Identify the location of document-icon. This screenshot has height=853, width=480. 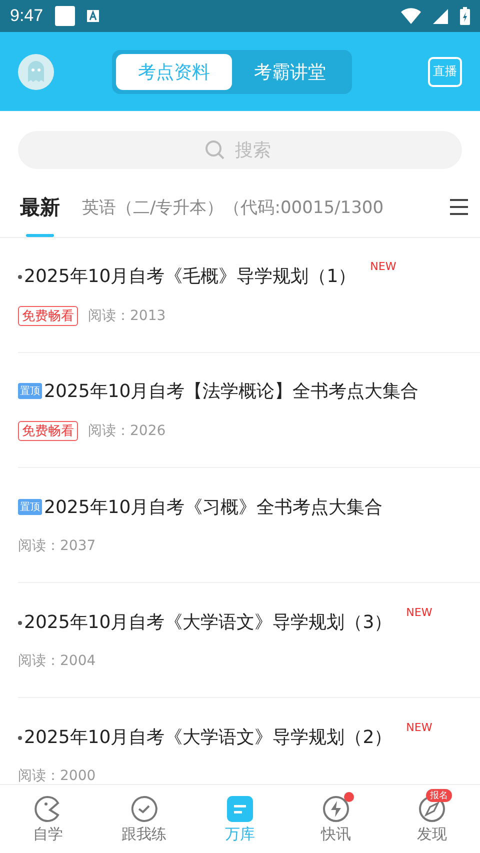
(240, 808).